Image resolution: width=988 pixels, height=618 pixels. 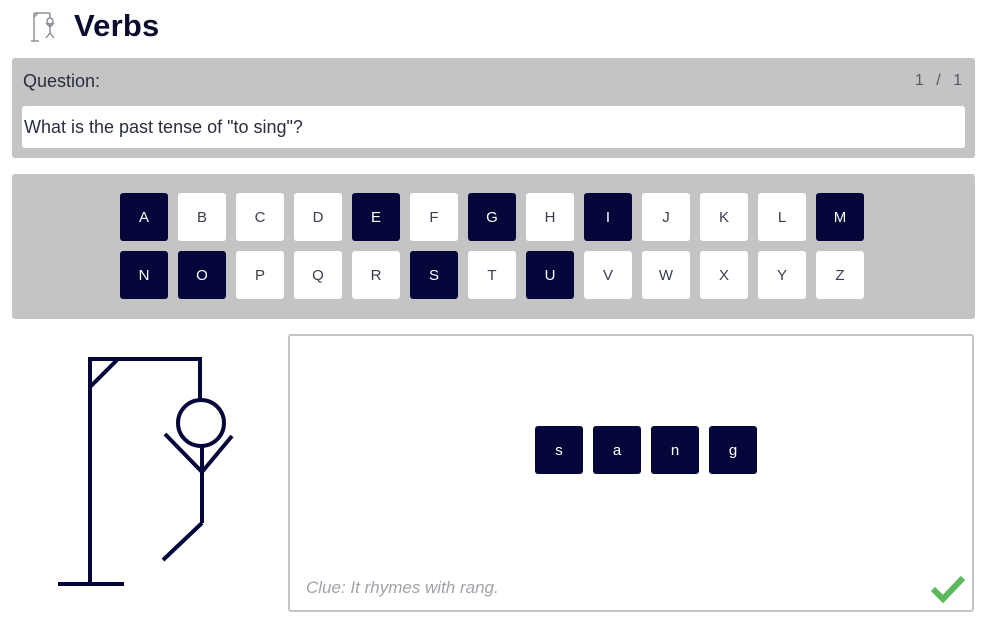 What do you see at coordinates (550, 275) in the screenshot?
I see `letter-key-u: U` at bounding box center [550, 275].